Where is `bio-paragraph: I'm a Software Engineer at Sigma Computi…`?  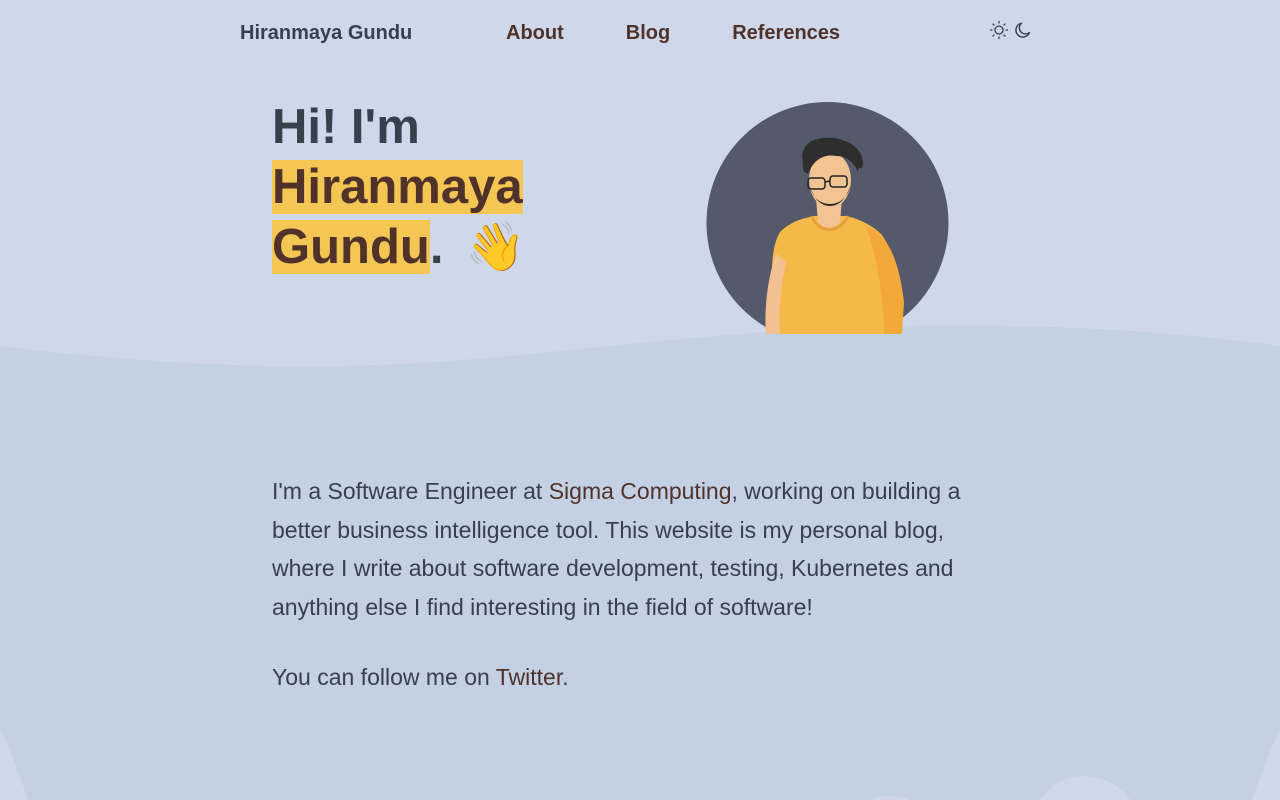
bio-paragraph: I'm a Software Engineer at Sigma Computi… is located at coordinates (642, 549).